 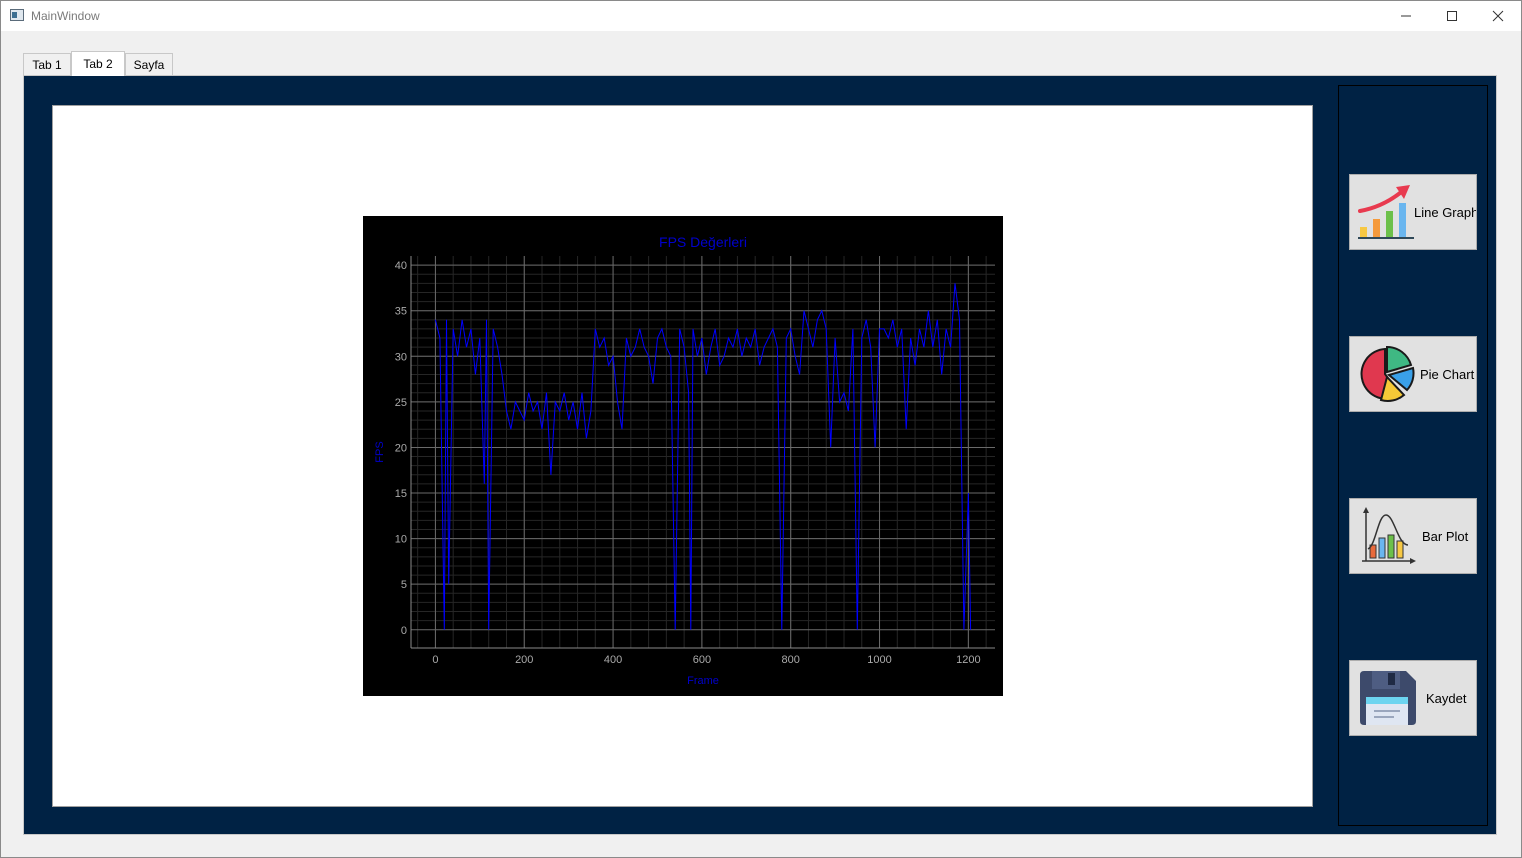 What do you see at coordinates (401, 494) in the screenshot?
I see `y-tick-label: 15` at bounding box center [401, 494].